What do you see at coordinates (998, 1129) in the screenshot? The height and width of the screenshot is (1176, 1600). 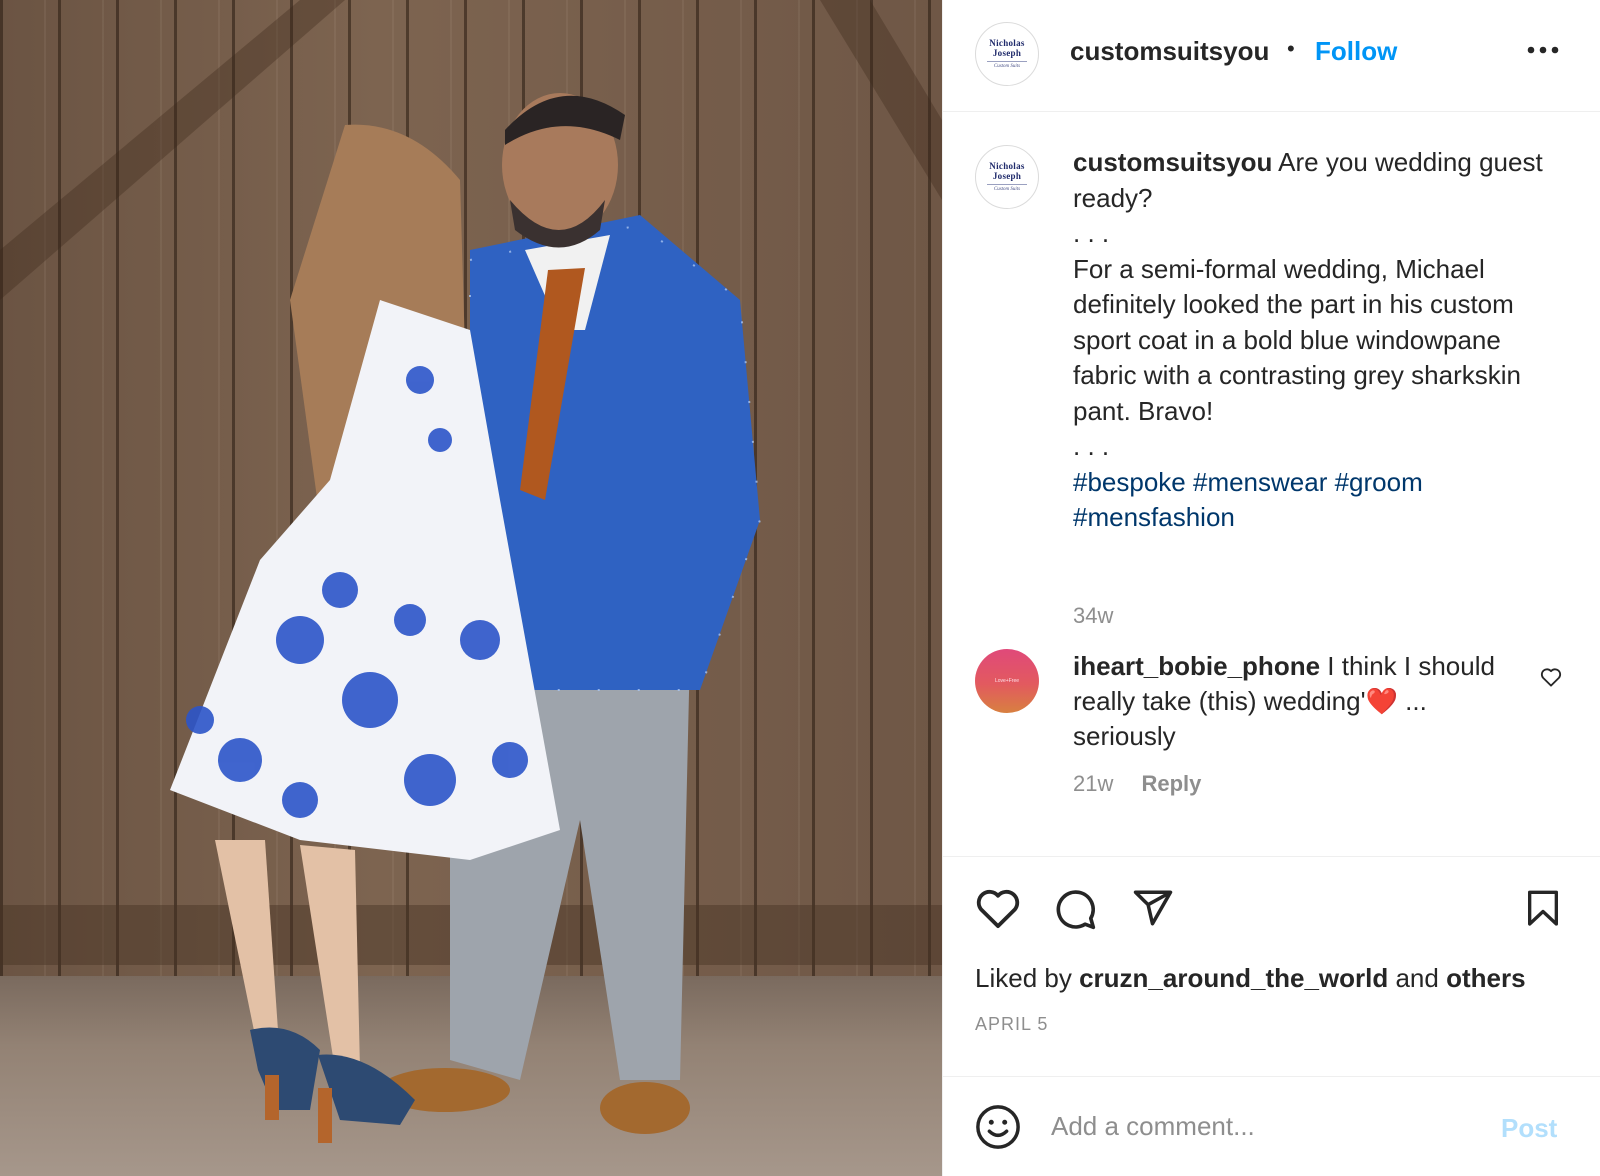 I see `emoji-icon` at bounding box center [998, 1129].